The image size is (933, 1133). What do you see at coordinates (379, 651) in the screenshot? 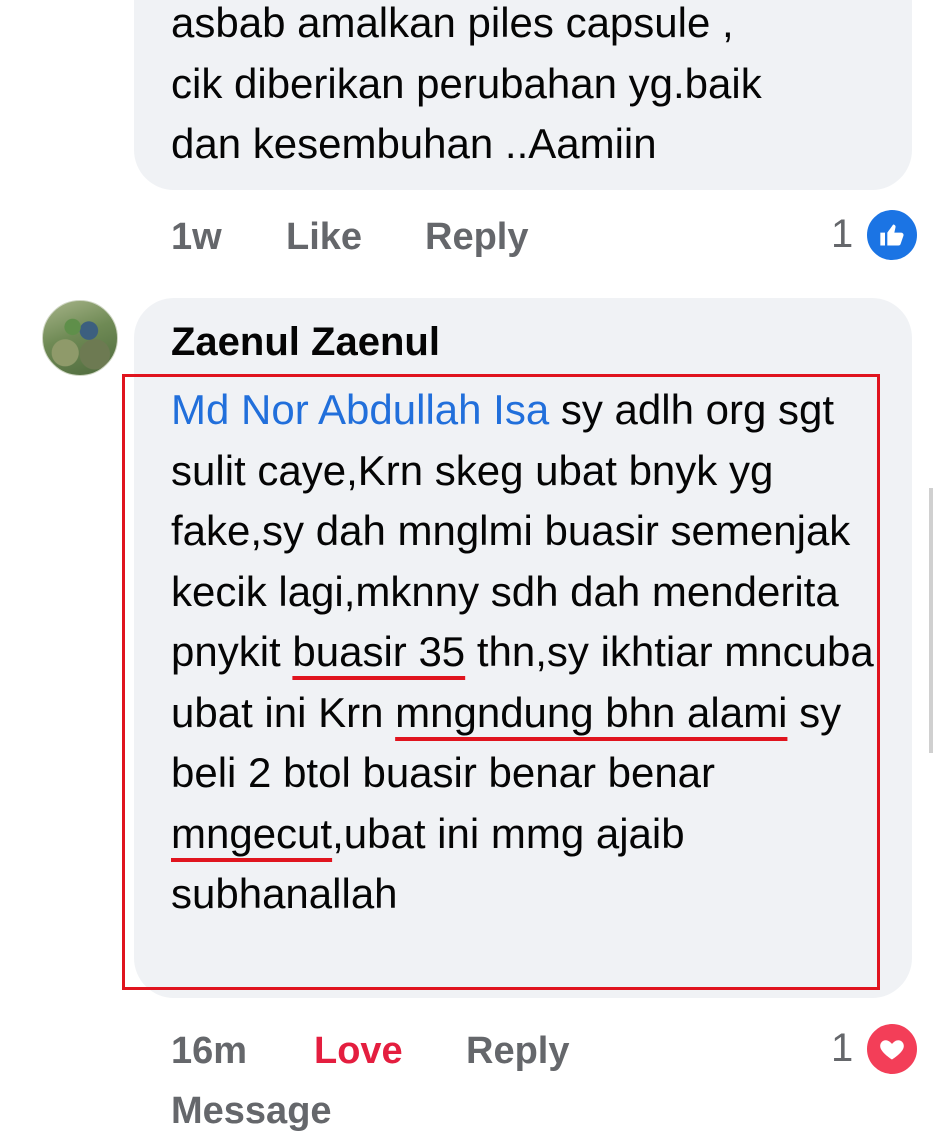
I see `underlined-text: buasir 35` at bounding box center [379, 651].